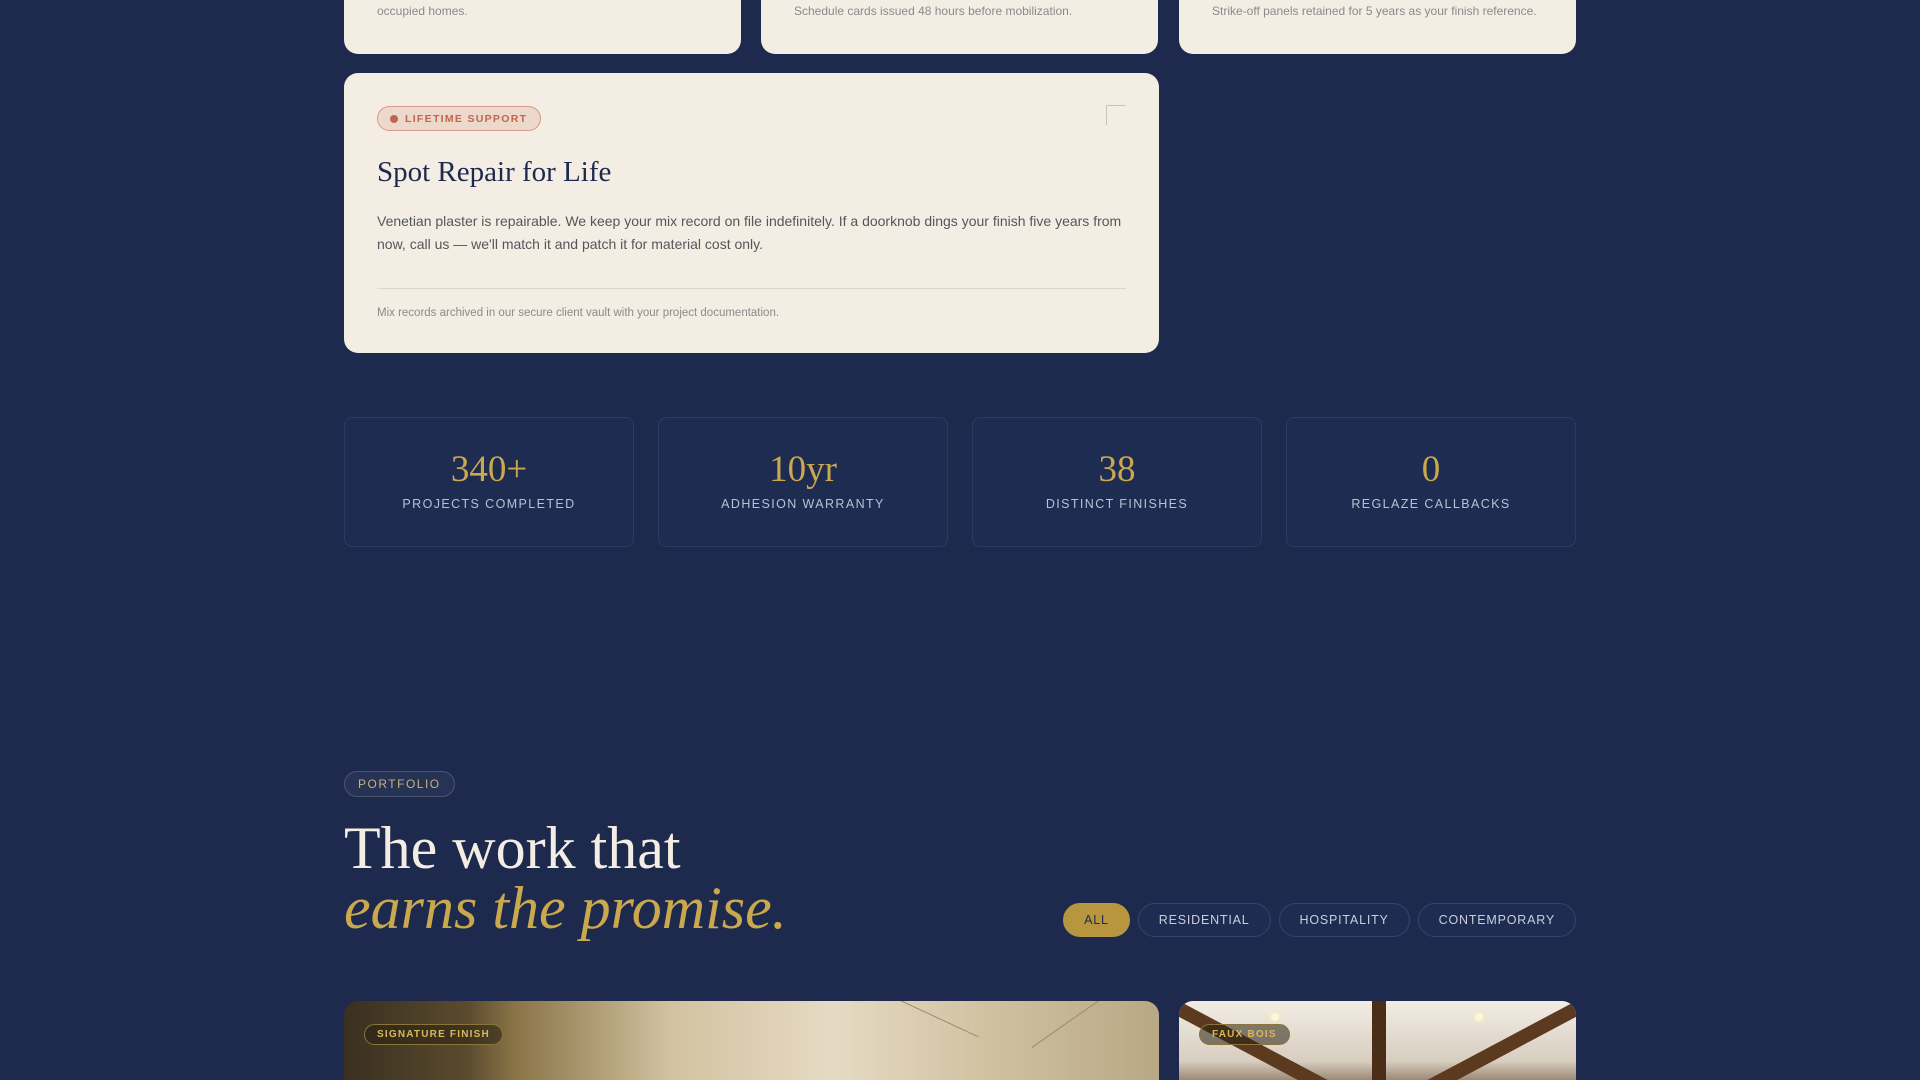  What do you see at coordinates (394, 118) in the screenshot?
I see `badge-dot-icon` at bounding box center [394, 118].